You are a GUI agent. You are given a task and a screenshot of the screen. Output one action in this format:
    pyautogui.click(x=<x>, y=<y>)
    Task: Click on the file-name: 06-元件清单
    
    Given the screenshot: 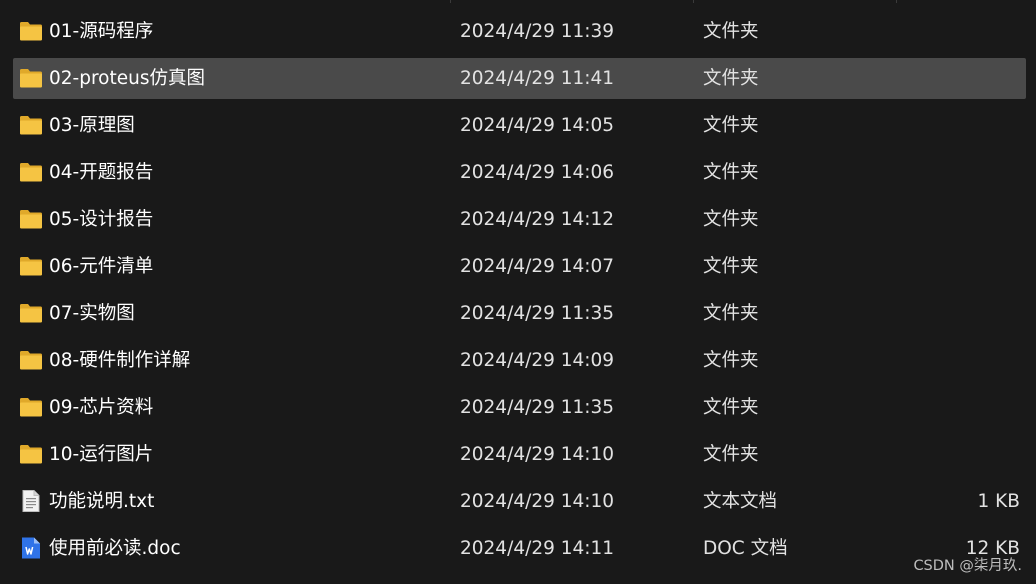 What is the action you would take?
    pyautogui.click(x=101, y=266)
    